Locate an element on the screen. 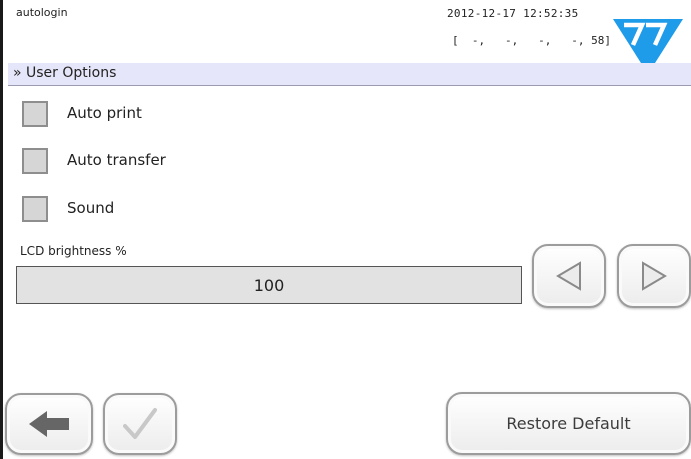  auto-print-checkbox is located at coordinates (35, 114).